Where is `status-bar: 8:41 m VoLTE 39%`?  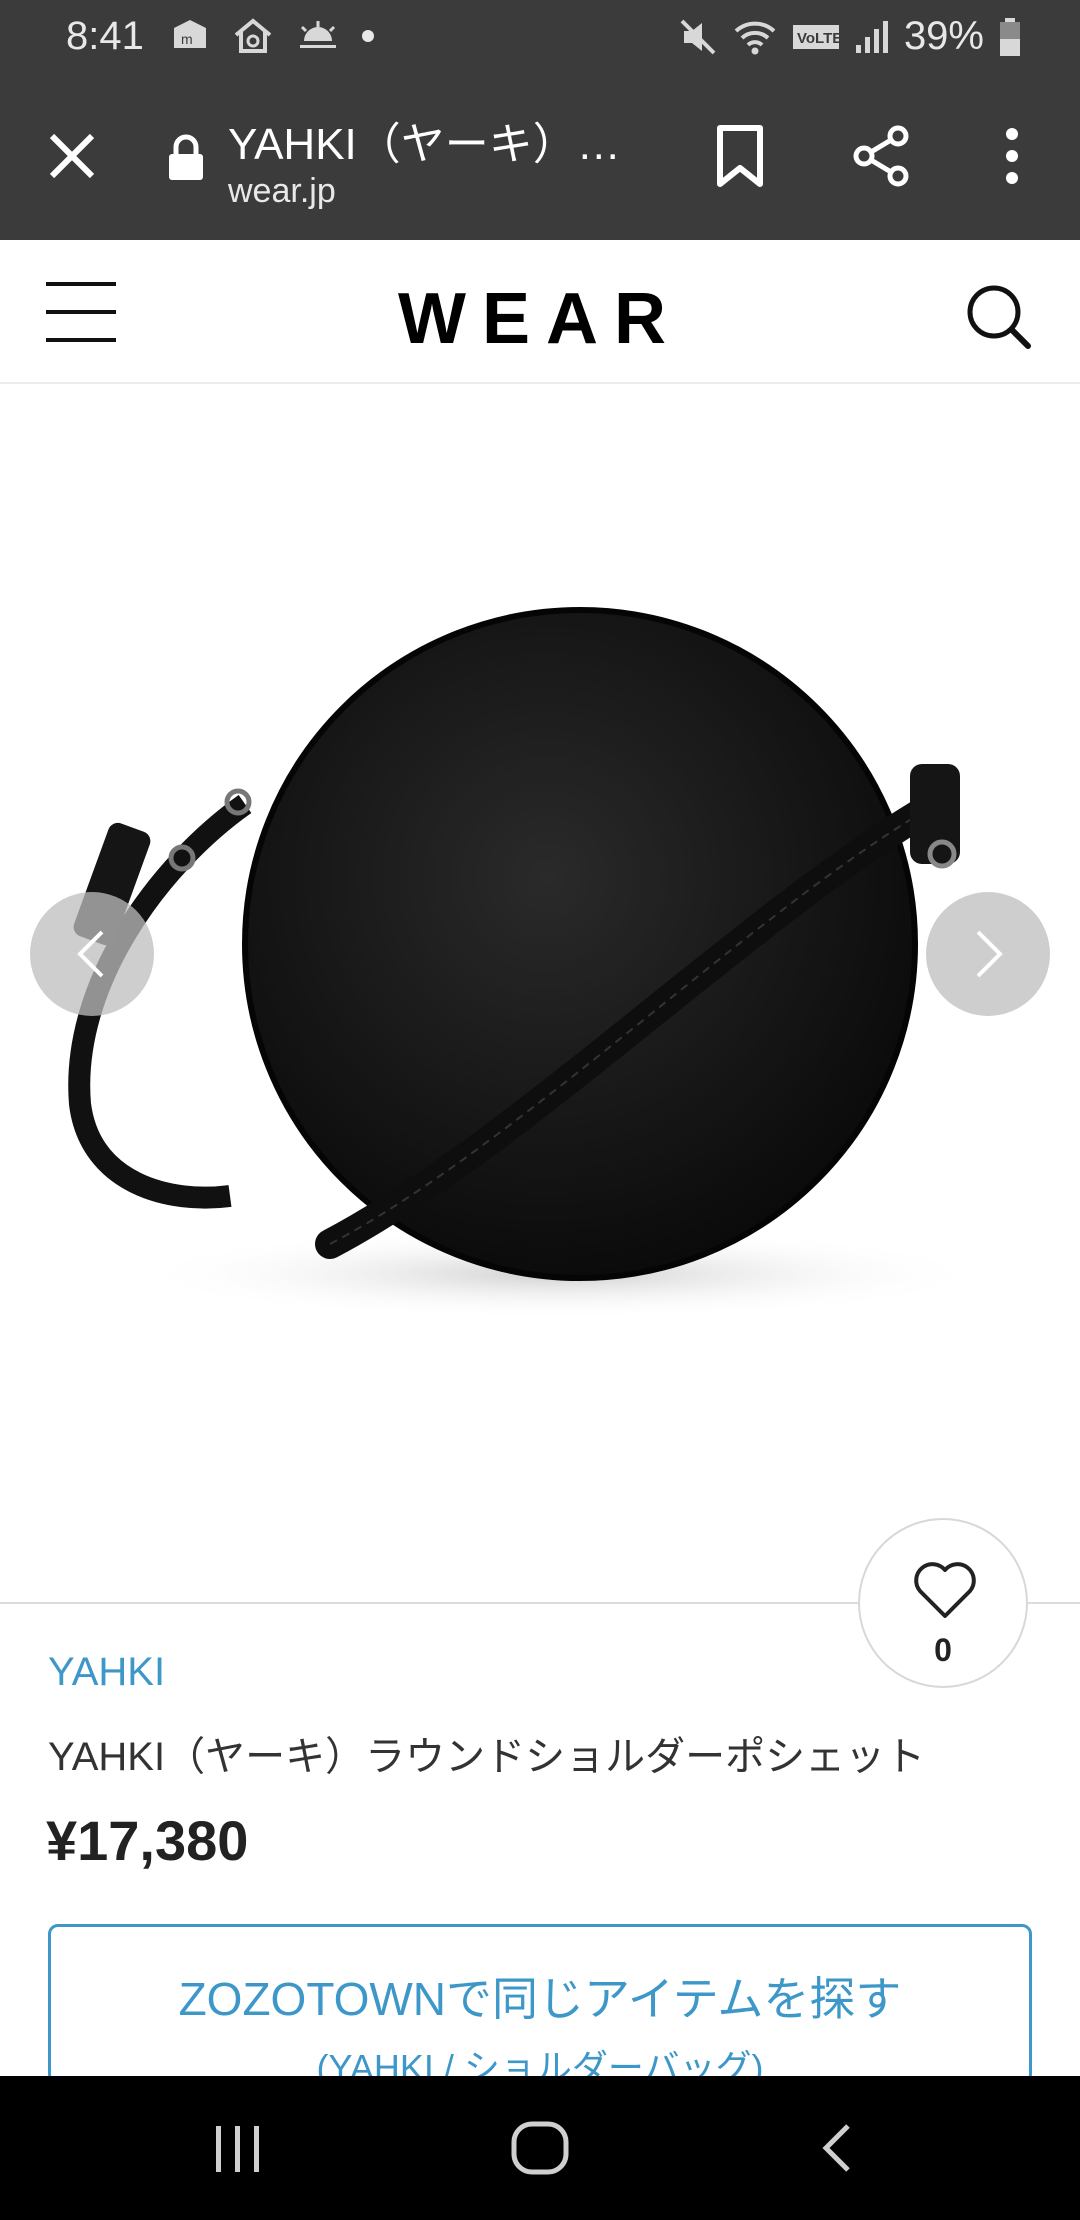
status-bar: 8:41 m VoLTE 39% is located at coordinates (540, 36).